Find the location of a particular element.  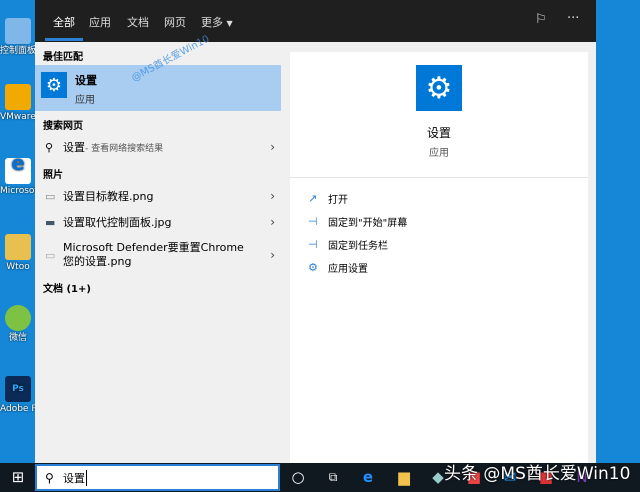

gear-icon: ⚙ is located at coordinates (313, 267).